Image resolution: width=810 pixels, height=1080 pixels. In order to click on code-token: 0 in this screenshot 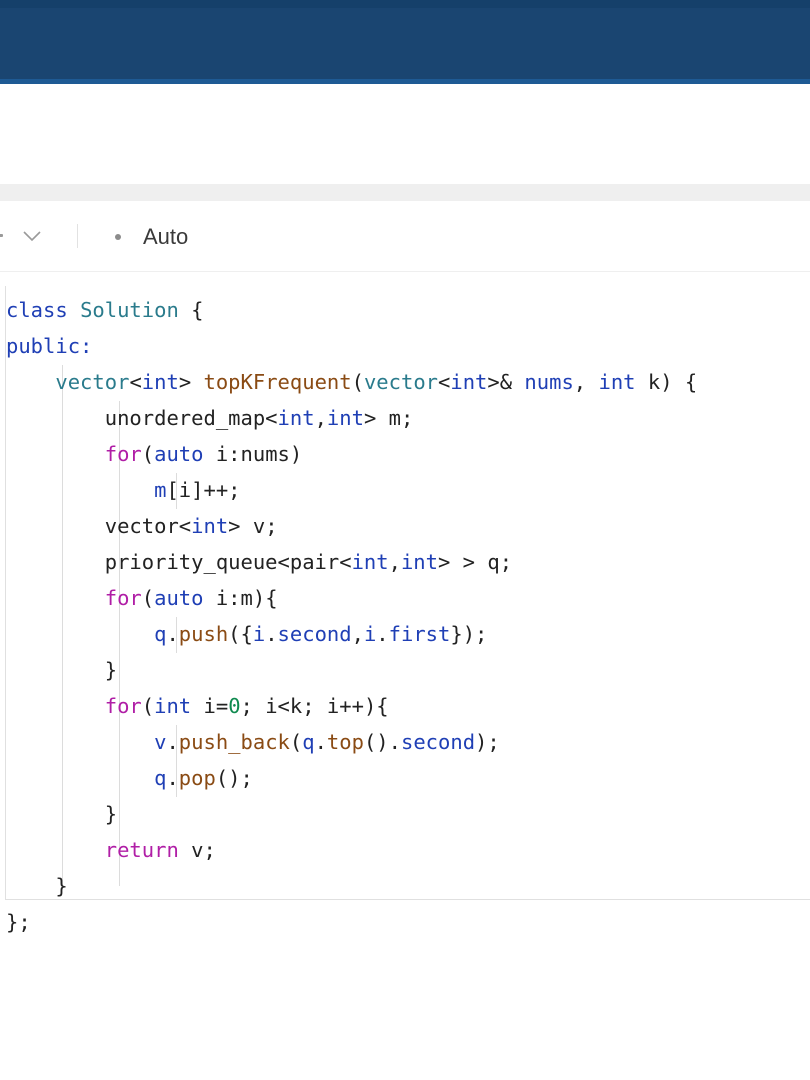, I will do `click(234, 706)`.